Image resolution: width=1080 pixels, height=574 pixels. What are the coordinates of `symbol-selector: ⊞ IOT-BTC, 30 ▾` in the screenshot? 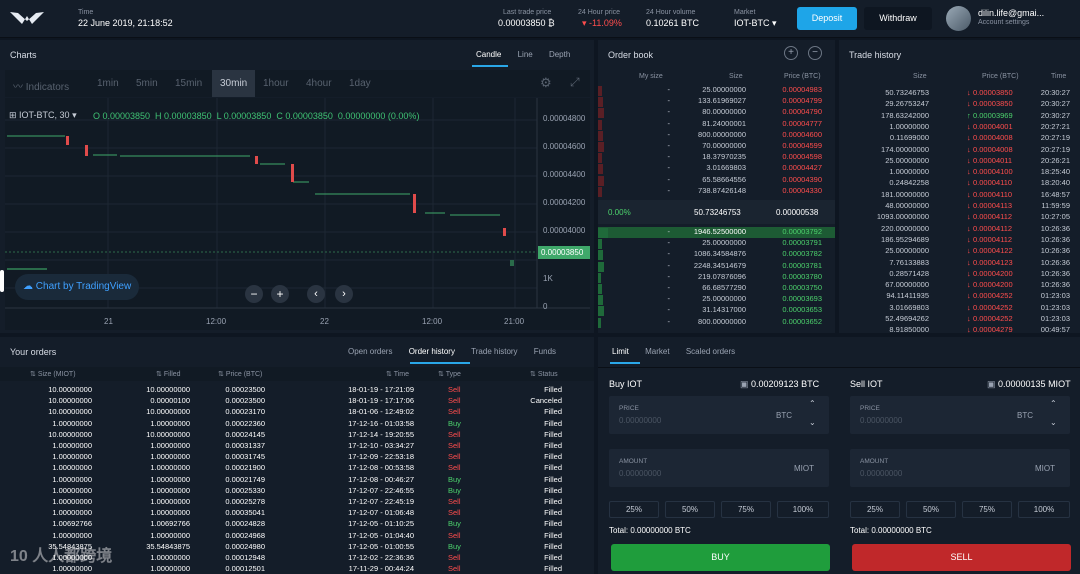 It's located at (43, 115).